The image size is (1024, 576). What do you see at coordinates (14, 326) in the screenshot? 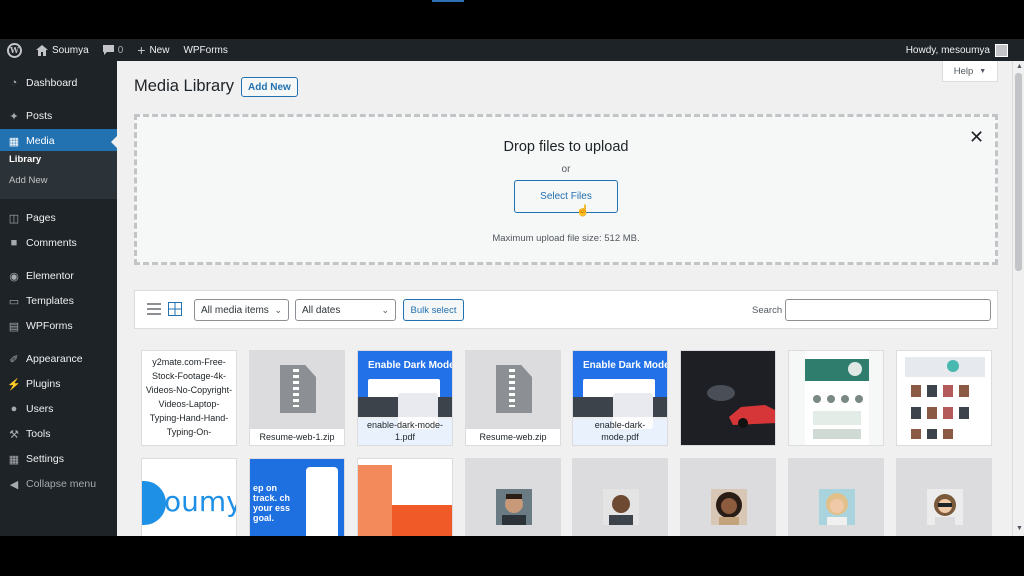
I see `form-icon: ▤` at bounding box center [14, 326].